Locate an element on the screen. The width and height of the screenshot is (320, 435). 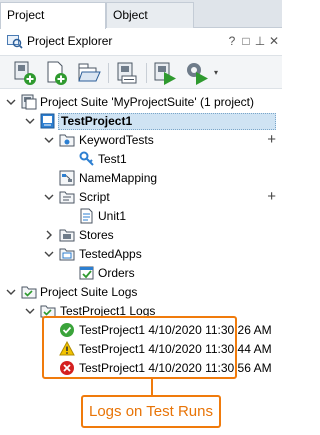
new-project-suite-icon is located at coordinates (25, 73).